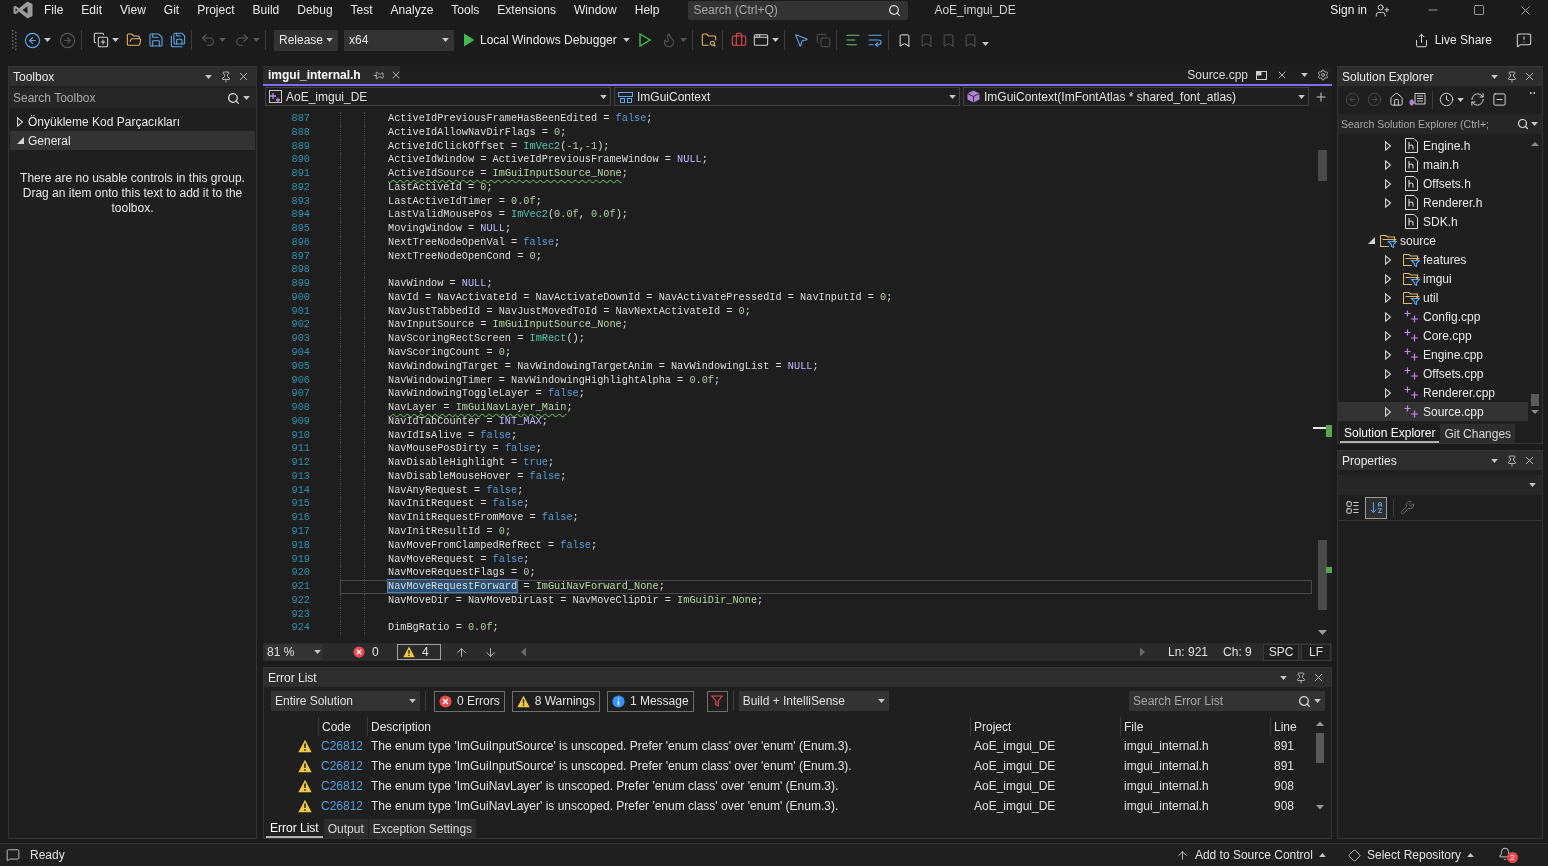 Image resolution: width=1548 pixels, height=866 pixels. What do you see at coordinates (1134, 726) in the screenshot?
I see `column-header: File` at bounding box center [1134, 726].